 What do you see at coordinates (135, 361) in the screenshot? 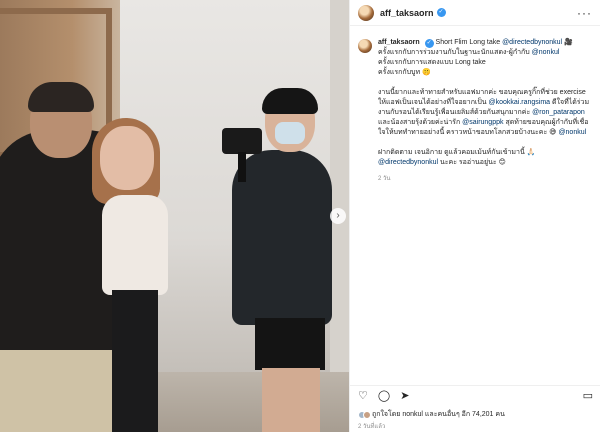
I see `woman-pants` at bounding box center [135, 361].